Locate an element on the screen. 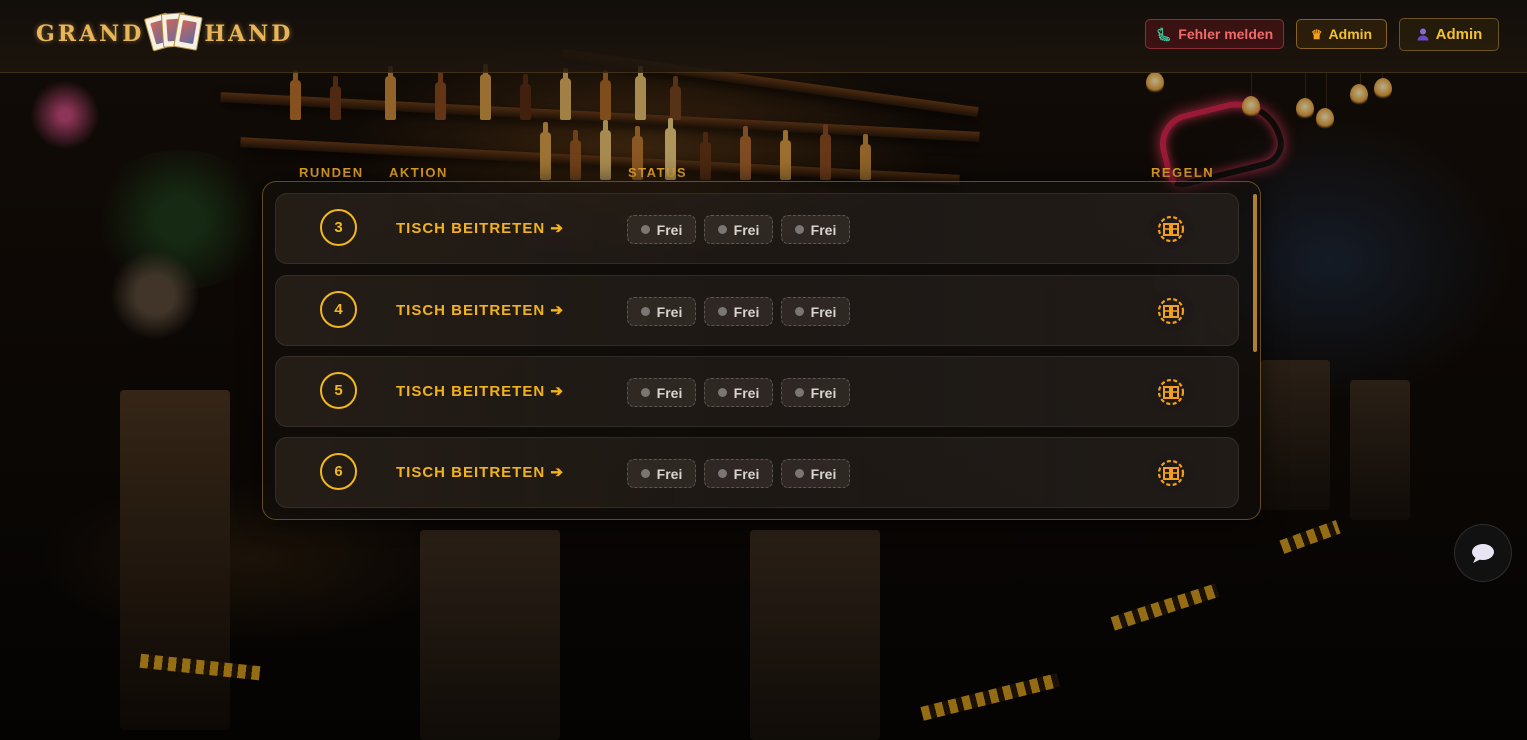 Image resolution: width=1527 pixels, height=740 pixels. table-row: 6 TISCH BEITRETEN ➔ Frei Frei Frei is located at coordinates (757, 472).